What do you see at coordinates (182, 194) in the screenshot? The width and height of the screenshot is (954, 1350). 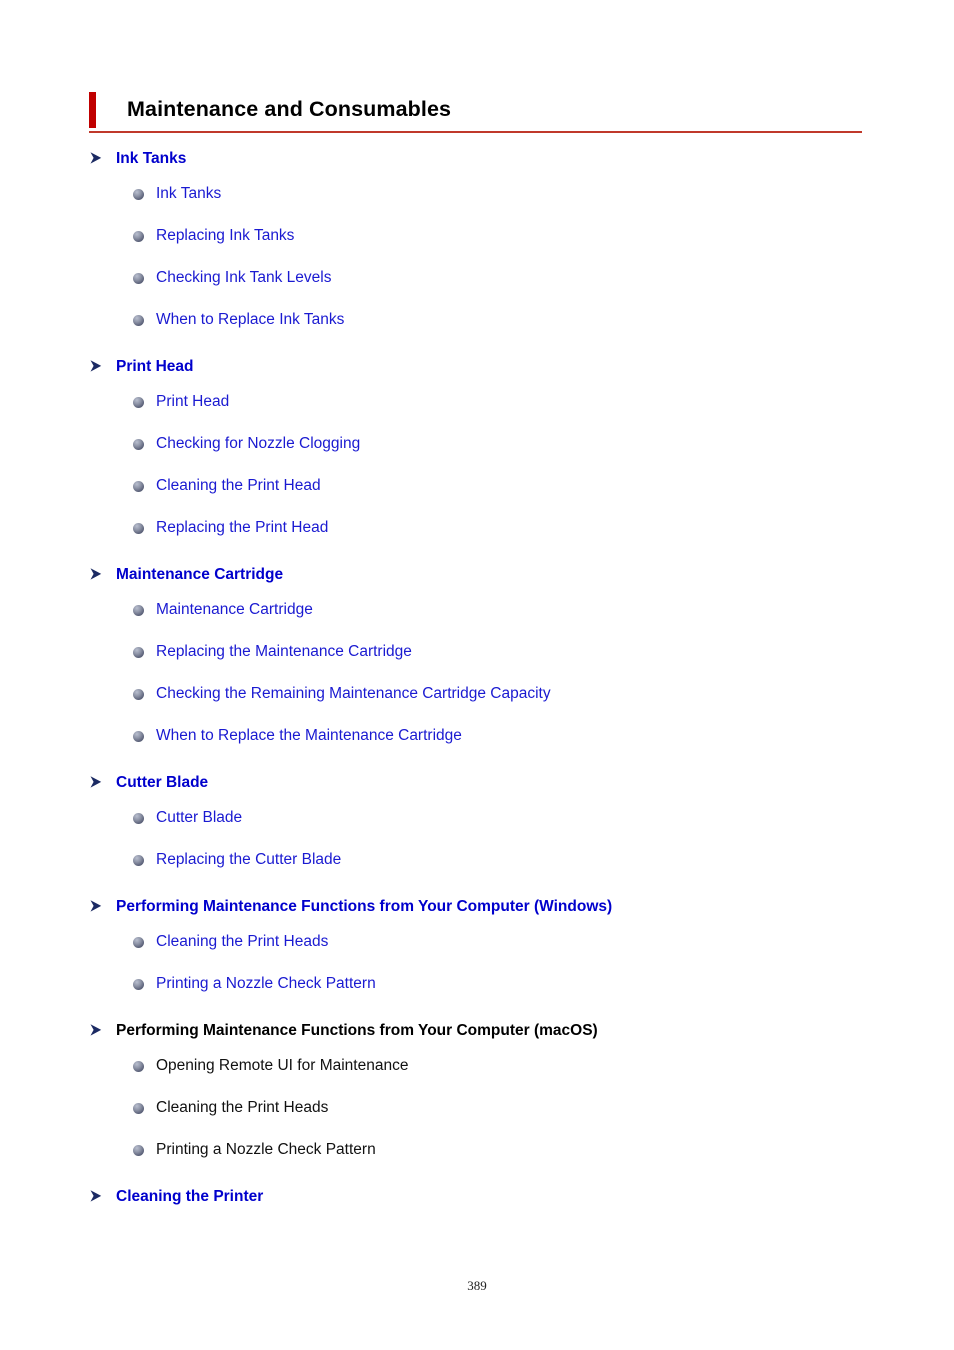 I see `toc-item-label: Ink Tanks` at bounding box center [182, 194].